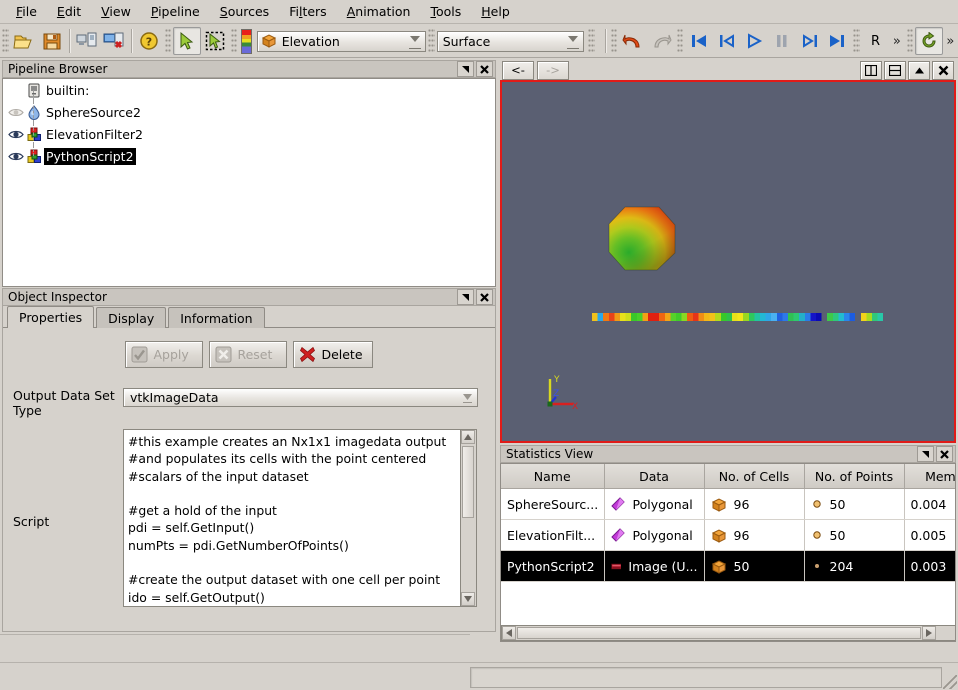  What do you see at coordinates (445, 12) in the screenshot?
I see `menu-tools: Tools` at bounding box center [445, 12].